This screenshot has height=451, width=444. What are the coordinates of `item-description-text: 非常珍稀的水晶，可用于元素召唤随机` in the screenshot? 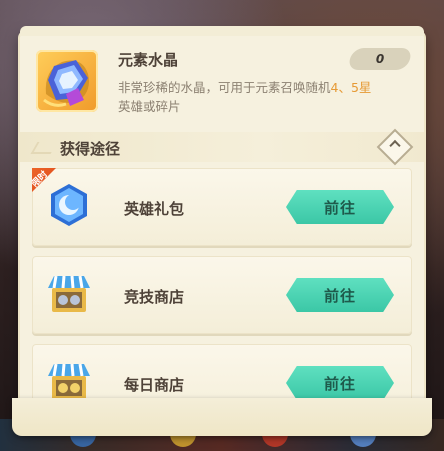 It's located at (224, 87).